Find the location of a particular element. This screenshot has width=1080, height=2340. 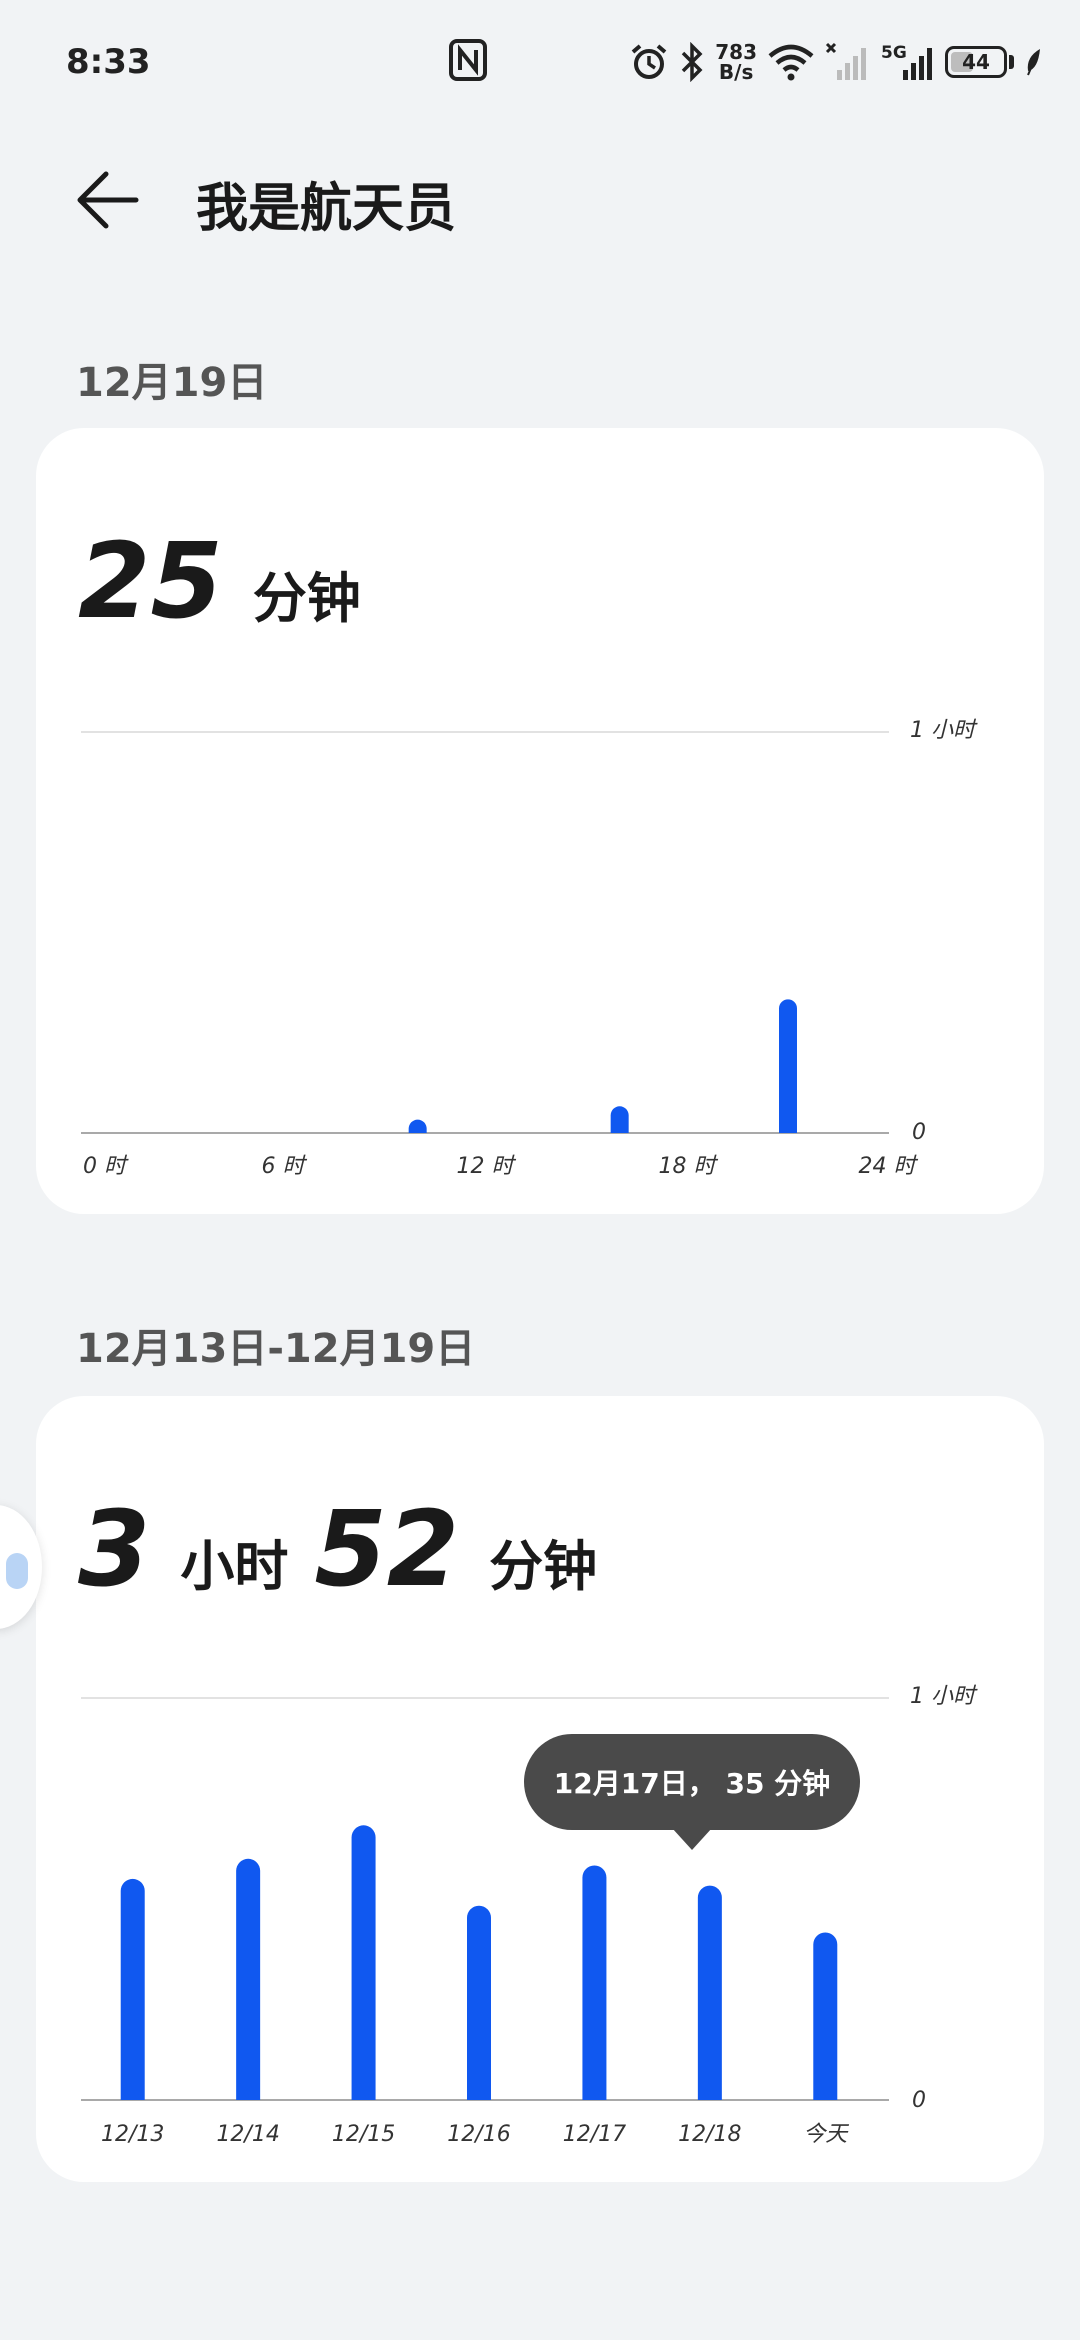

x-tick-label: 12/16 is located at coordinates (478, 2134).